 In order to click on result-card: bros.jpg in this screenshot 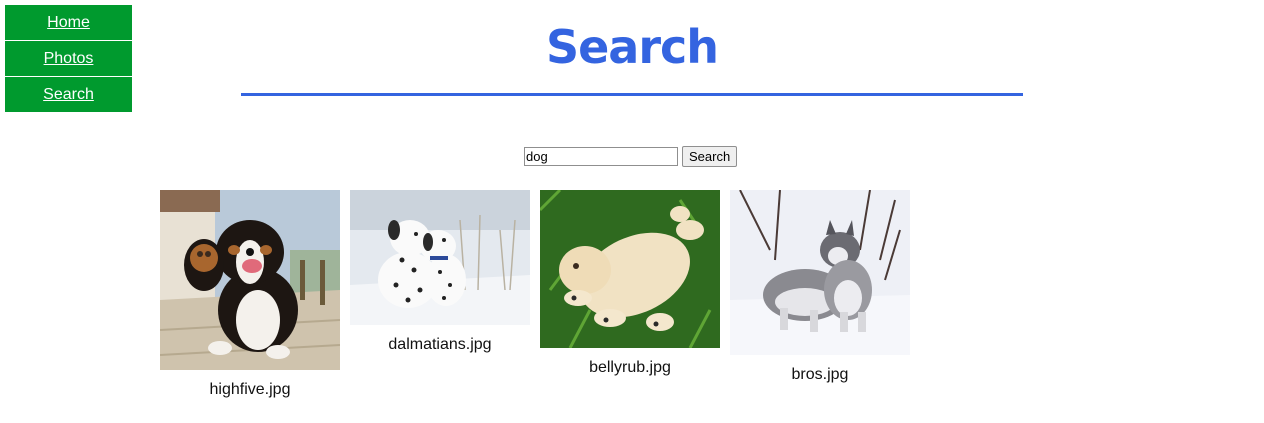, I will do `click(820, 287)`.